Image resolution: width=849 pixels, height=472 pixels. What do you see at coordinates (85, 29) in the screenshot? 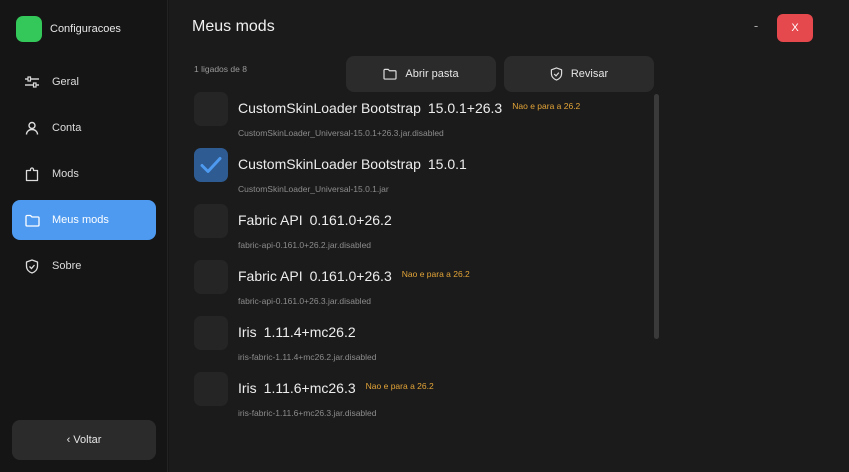
I see `app-title: Configuracoes` at bounding box center [85, 29].